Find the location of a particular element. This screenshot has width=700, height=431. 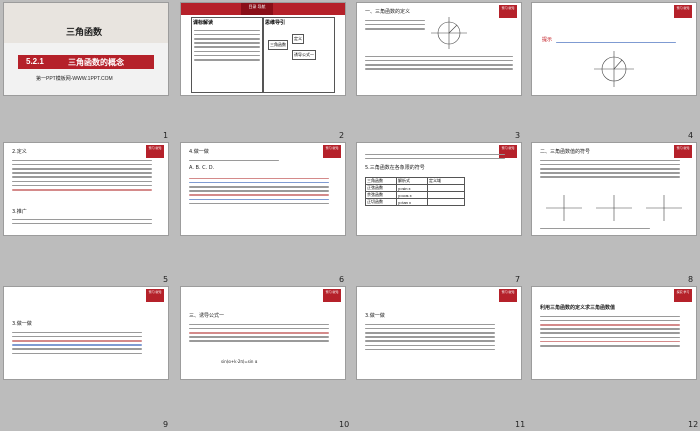

slide-thumbnail: 预习 新知 一、三角函数的定义 is located at coordinates (439, 49).